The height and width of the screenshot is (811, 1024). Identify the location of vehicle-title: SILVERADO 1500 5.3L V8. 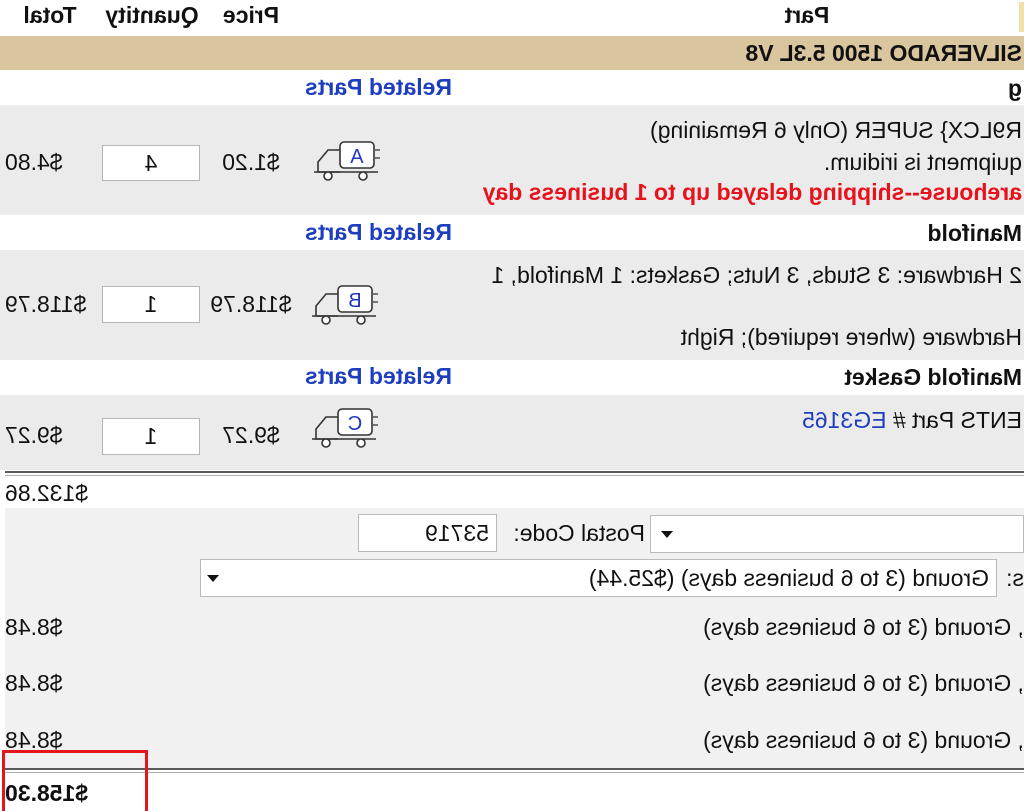
(883, 53).